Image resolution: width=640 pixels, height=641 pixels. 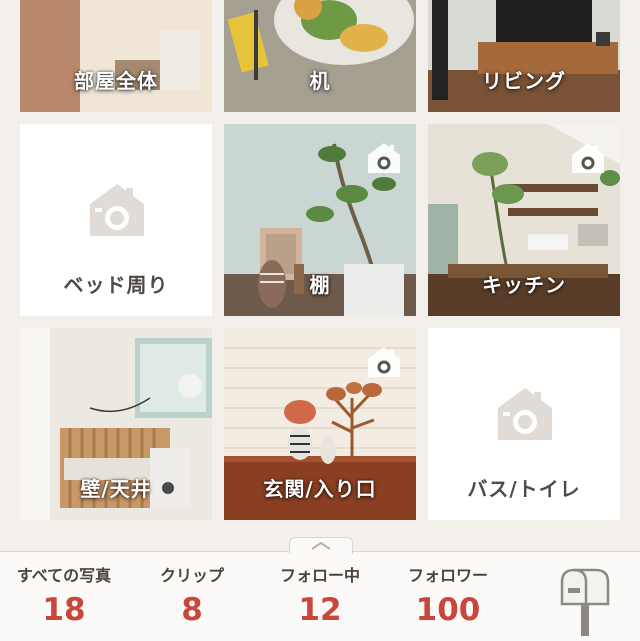 What do you see at coordinates (584, 600) in the screenshot?
I see `mailbox-icon` at bounding box center [584, 600].